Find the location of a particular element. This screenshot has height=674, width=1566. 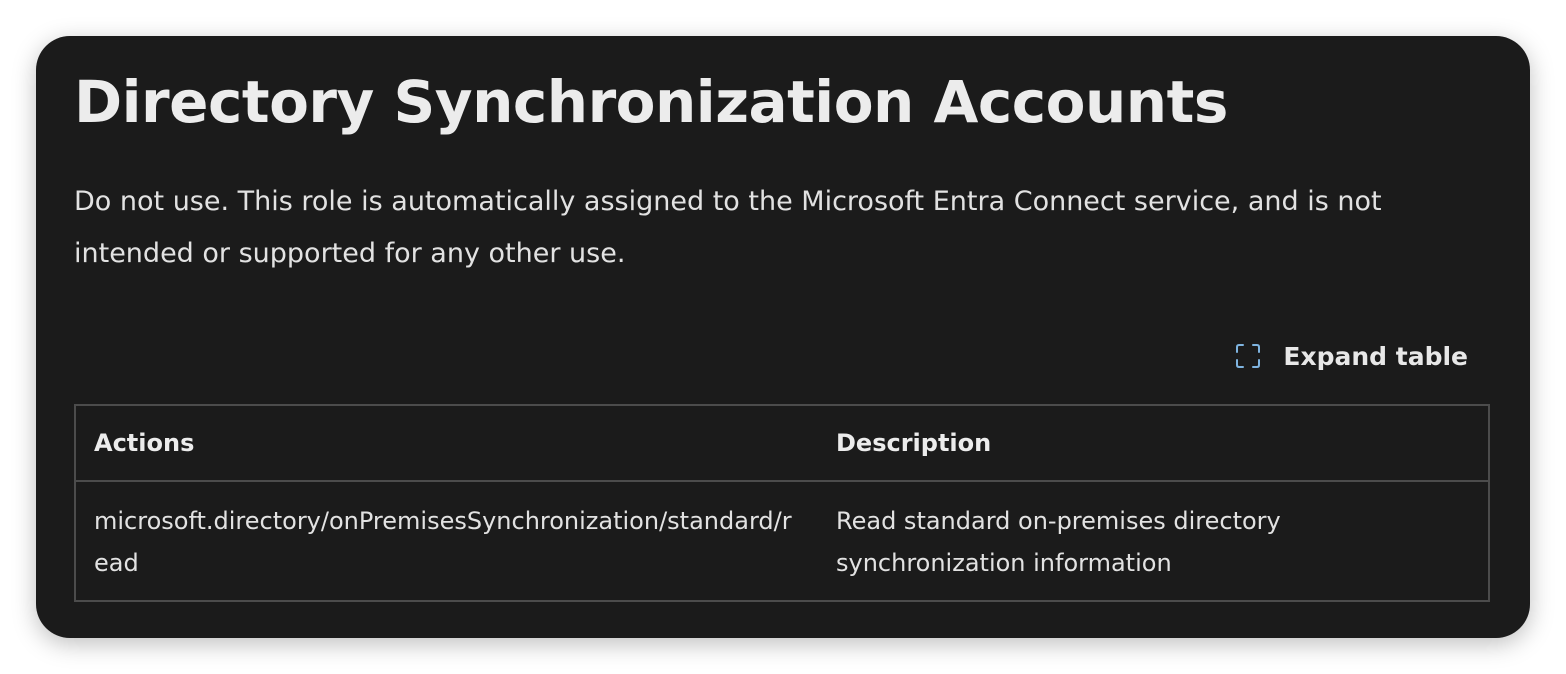

column-header-actions: Actions is located at coordinates (446, 443).